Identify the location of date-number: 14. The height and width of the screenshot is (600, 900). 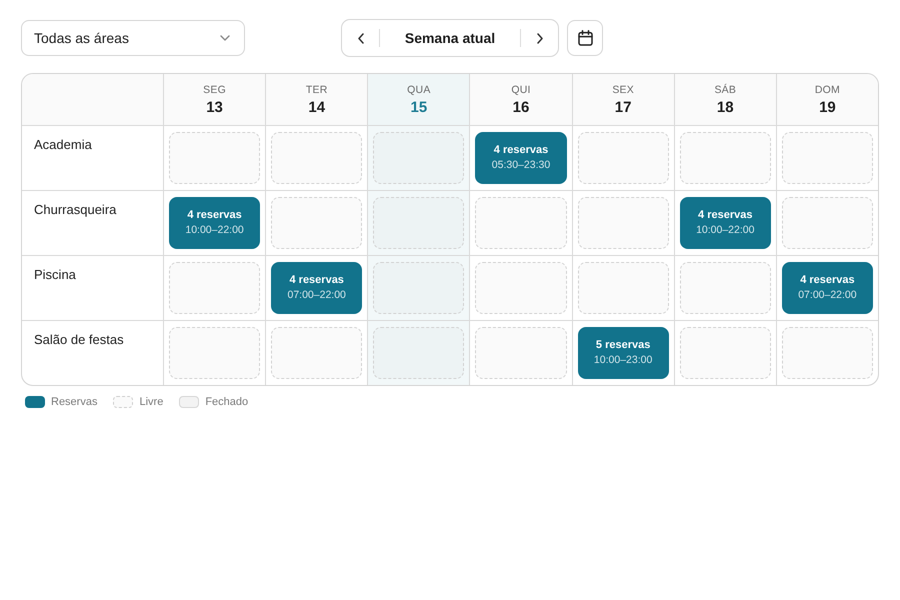
(317, 108).